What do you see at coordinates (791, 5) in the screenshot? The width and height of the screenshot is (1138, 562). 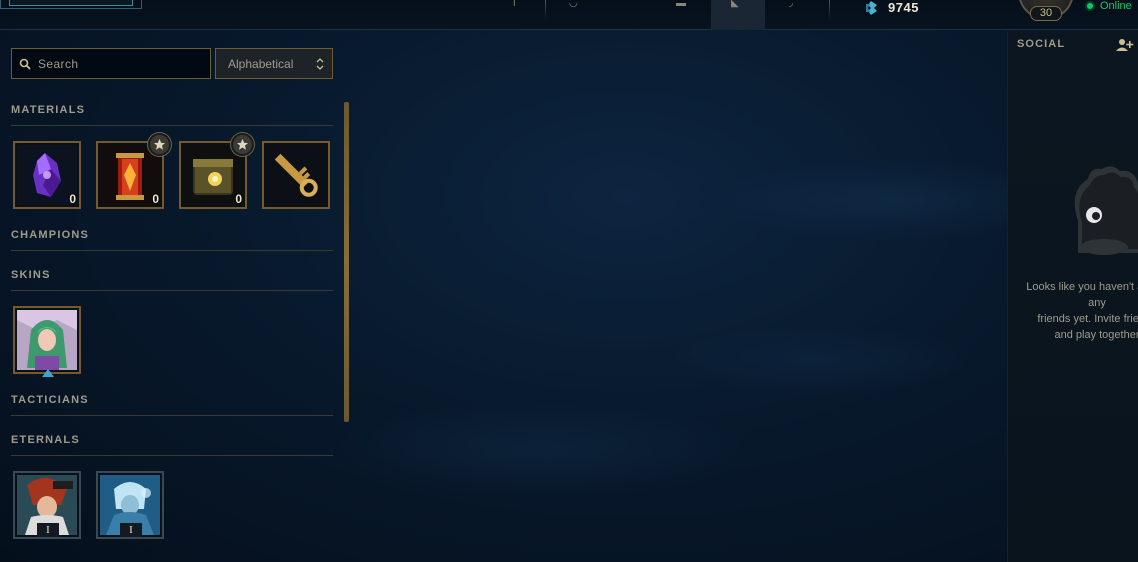 I see `store-nav-icon: ◞` at bounding box center [791, 5].